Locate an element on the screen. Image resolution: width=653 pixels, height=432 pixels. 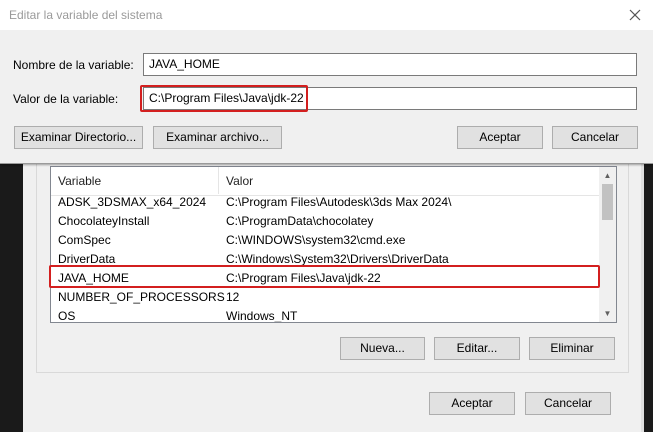
variable-name: DriverData is located at coordinates (87, 259).